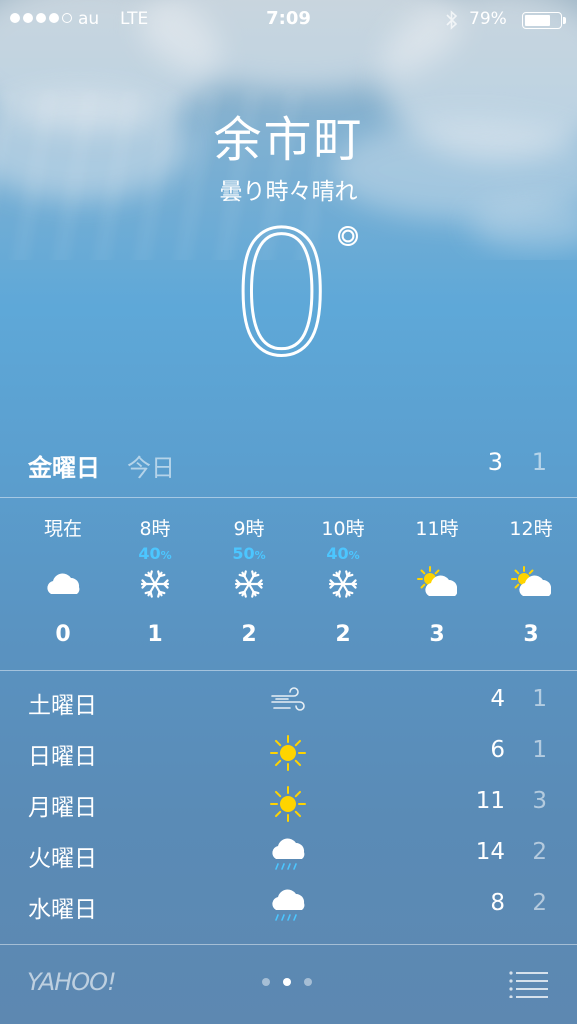 This screenshot has height=1024, width=577. Describe the element at coordinates (542, 20) in the screenshot. I see `battery-icon` at that location.